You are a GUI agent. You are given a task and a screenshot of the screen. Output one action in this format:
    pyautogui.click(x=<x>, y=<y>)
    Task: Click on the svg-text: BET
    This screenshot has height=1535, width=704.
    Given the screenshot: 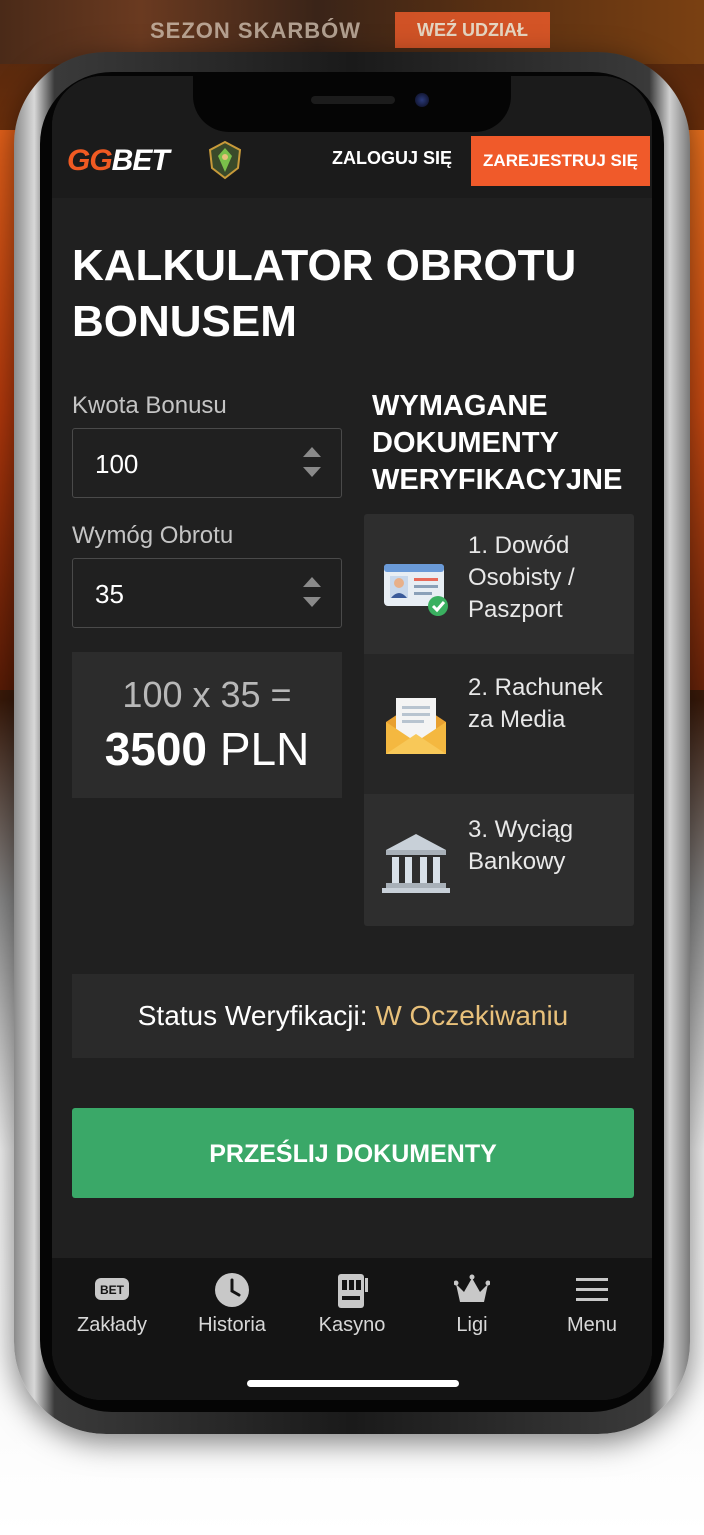 What is the action you would take?
    pyautogui.click(x=112, y=1290)
    